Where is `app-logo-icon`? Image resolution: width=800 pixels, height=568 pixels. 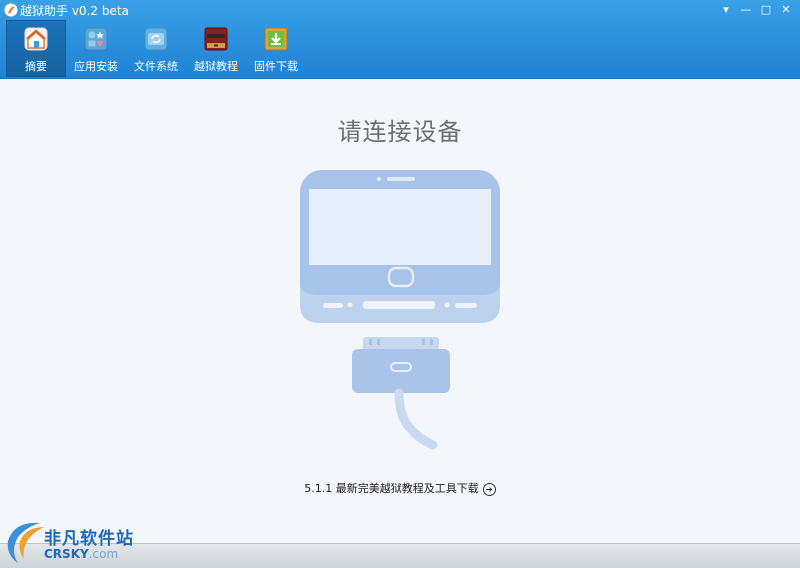 app-logo-icon is located at coordinates (11, 10).